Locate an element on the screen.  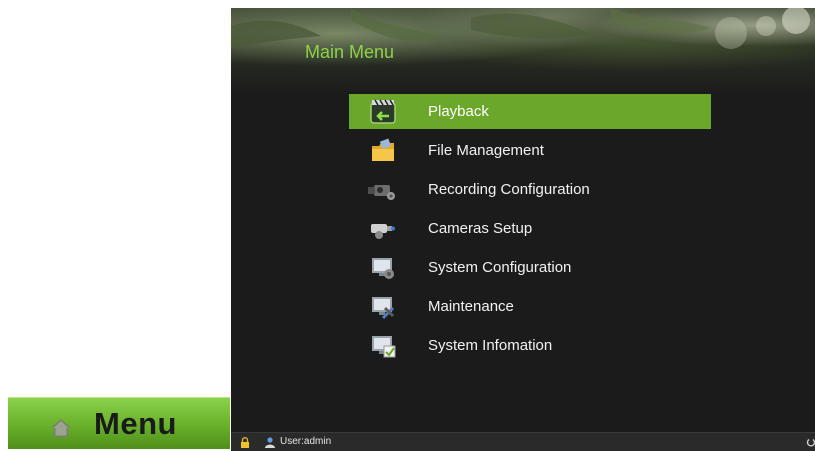
home-icon is located at coordinates (61, 428).